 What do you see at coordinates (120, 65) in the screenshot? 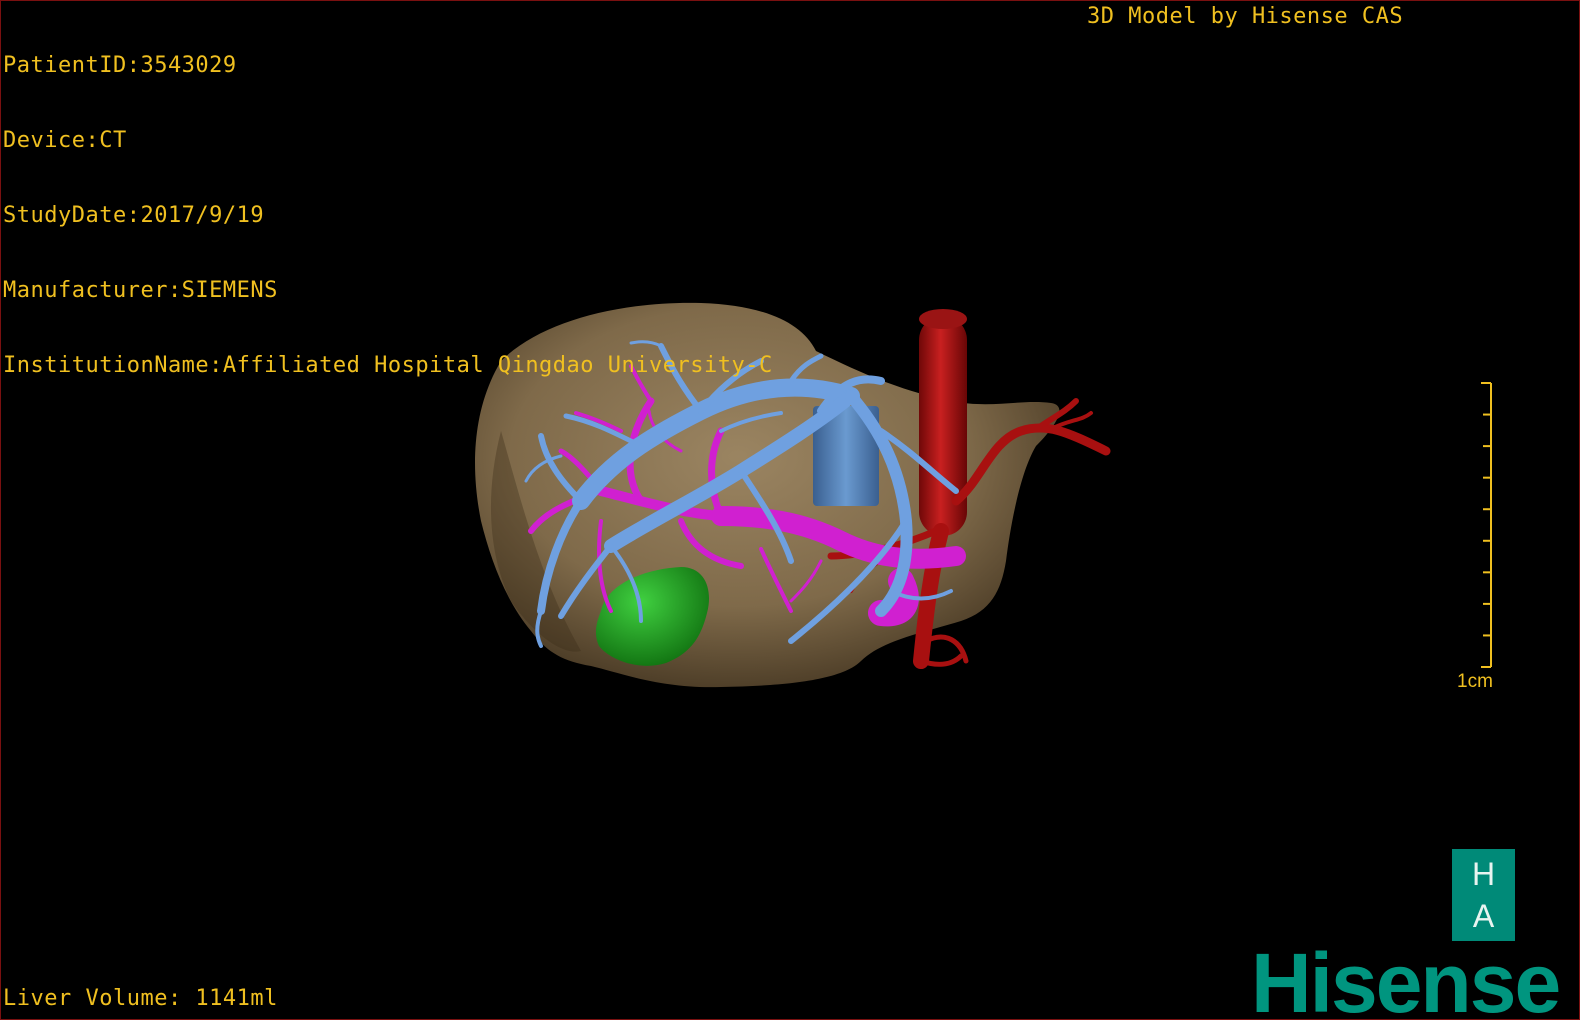
I see `patient-id-text: PatientID:3543029` at bounding box center [120, 65].